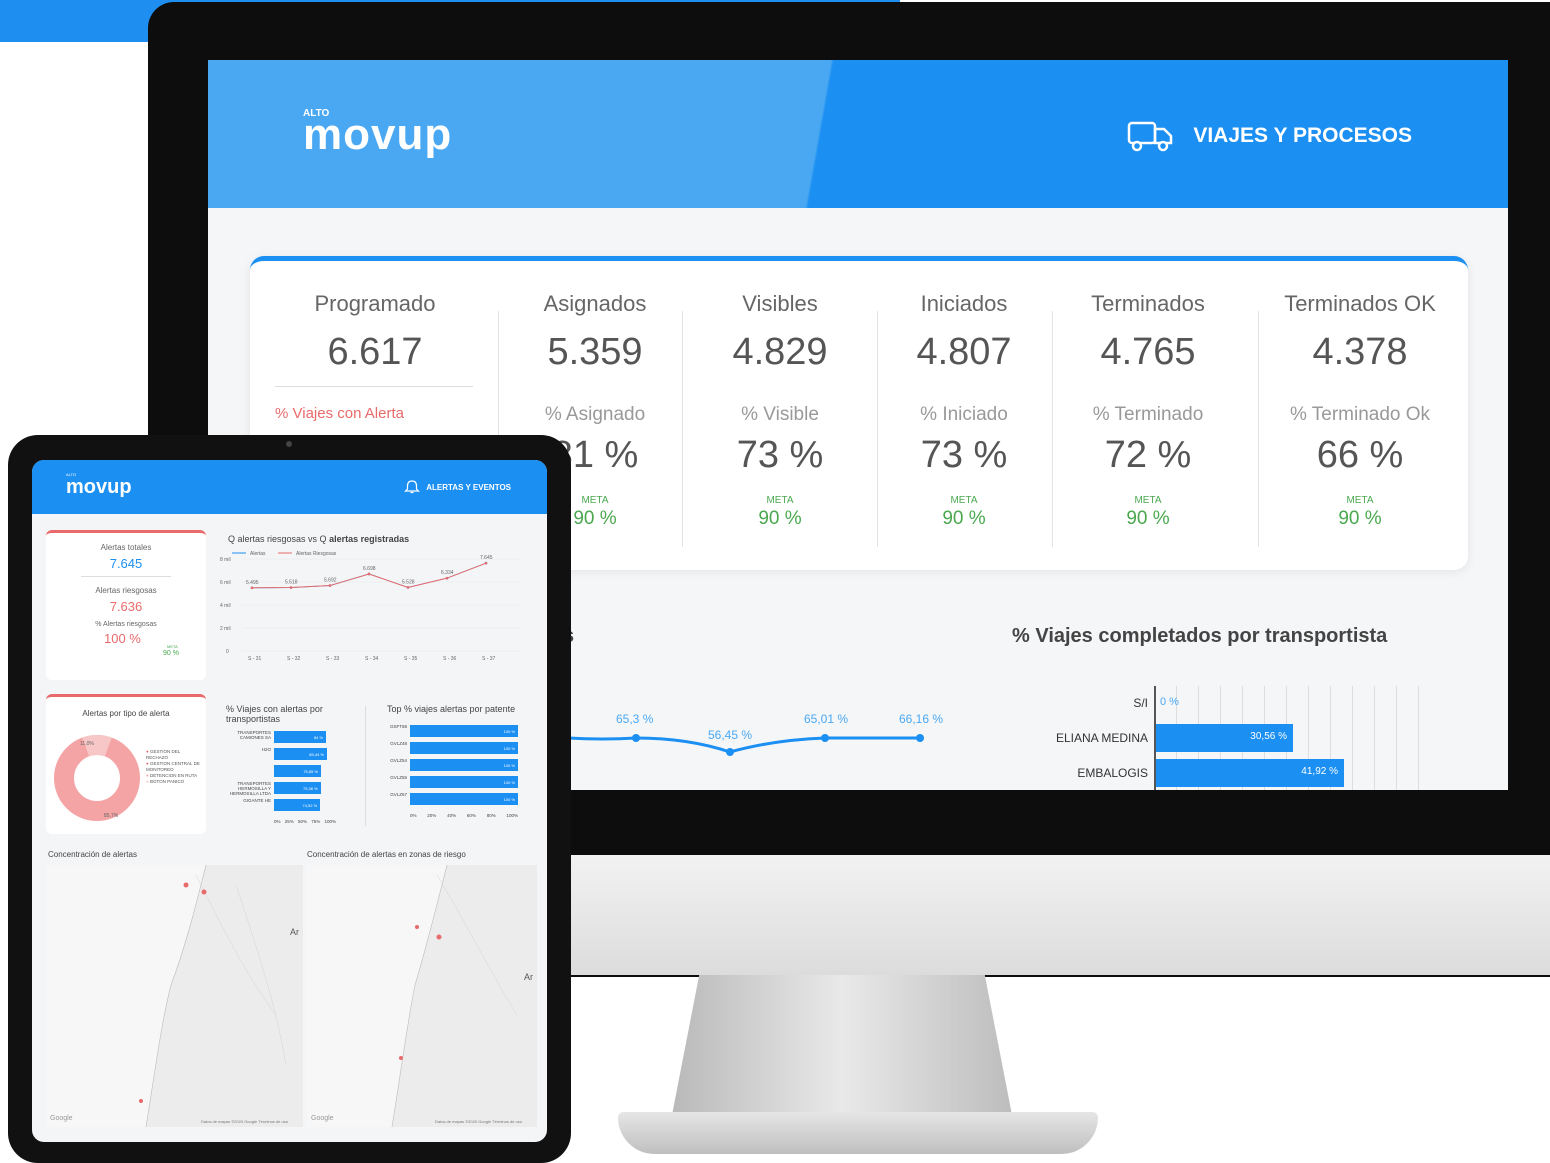 The height and width of the screenshot is (1163, 1550). What do you see at coordinates (1360, 303) in the screenshot?
I see `kpi-title: Terminados OK` at bounding box center [1360, 303].